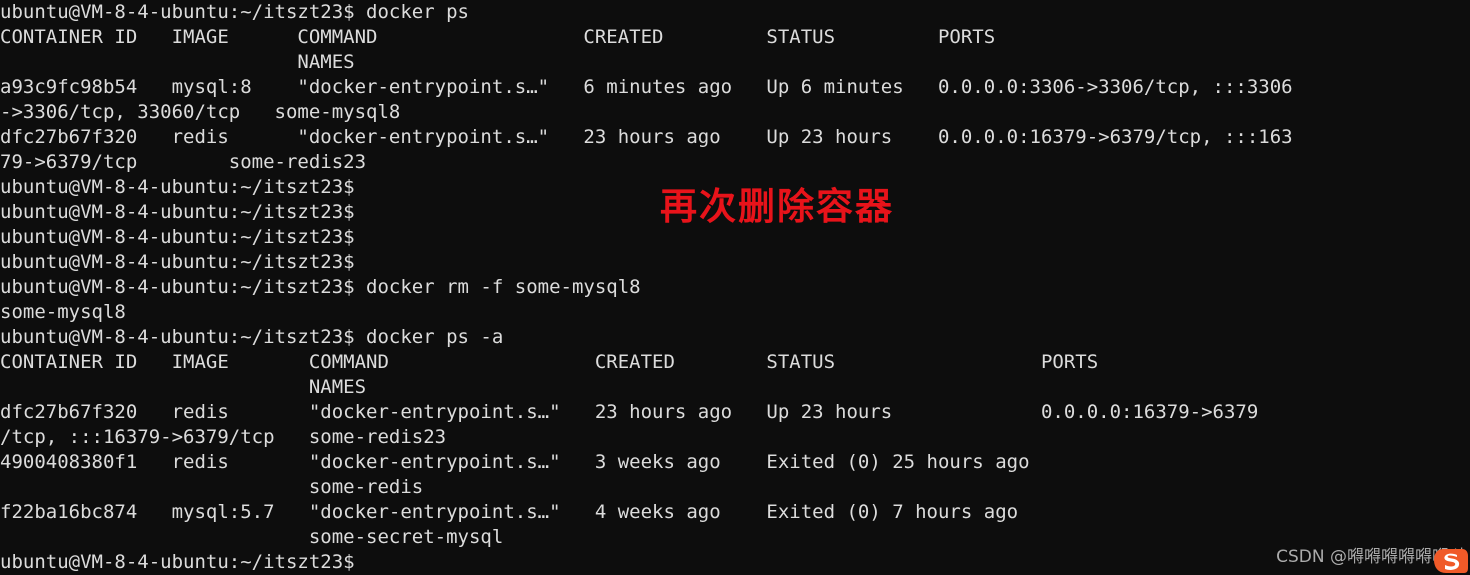  I want to click on terminal-line: some-mysql8, so click(63, 312).